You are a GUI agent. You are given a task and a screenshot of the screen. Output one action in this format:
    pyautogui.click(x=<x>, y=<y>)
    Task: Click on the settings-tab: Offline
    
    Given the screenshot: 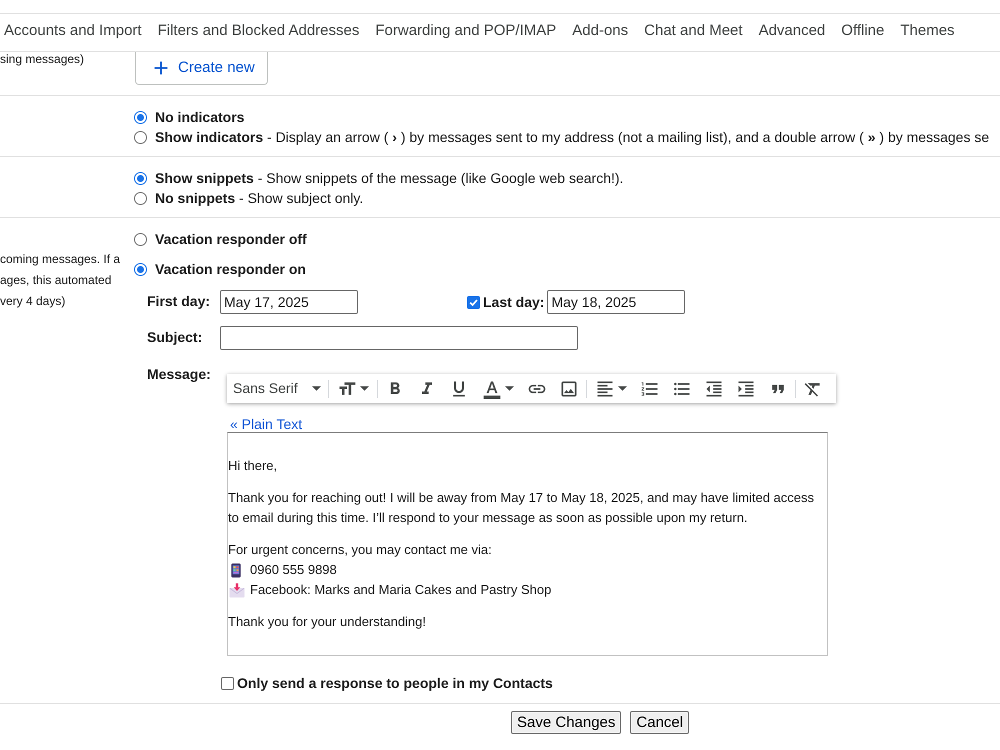 What is the action you would take?
    pyautogui.click(x=862, y=32)
    